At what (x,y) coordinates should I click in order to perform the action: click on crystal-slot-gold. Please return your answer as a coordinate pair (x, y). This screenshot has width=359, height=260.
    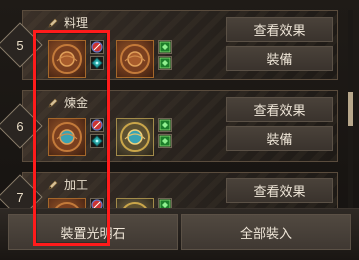
    Looking at the image, I should click on (135, 137).